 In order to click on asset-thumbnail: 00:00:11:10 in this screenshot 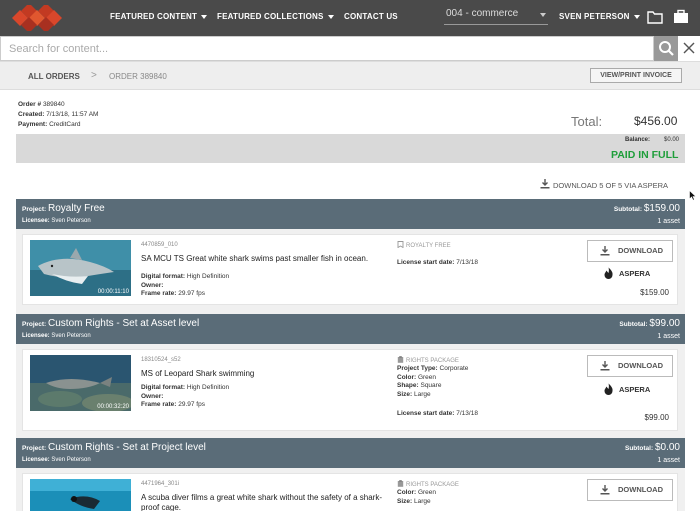, I will do `click(80, 268)`.